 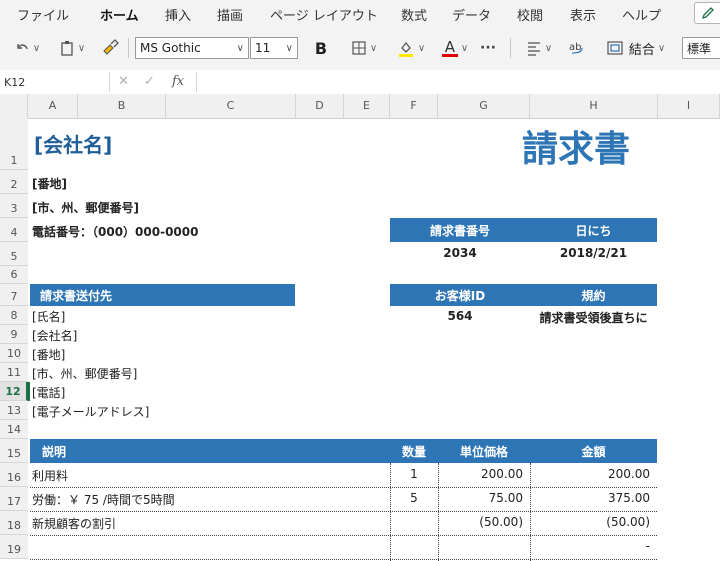 What do you see at coordinates (414, 14) in the screenshot?
I see `tab-formulas: 数式` at bounding box center [414, 14].